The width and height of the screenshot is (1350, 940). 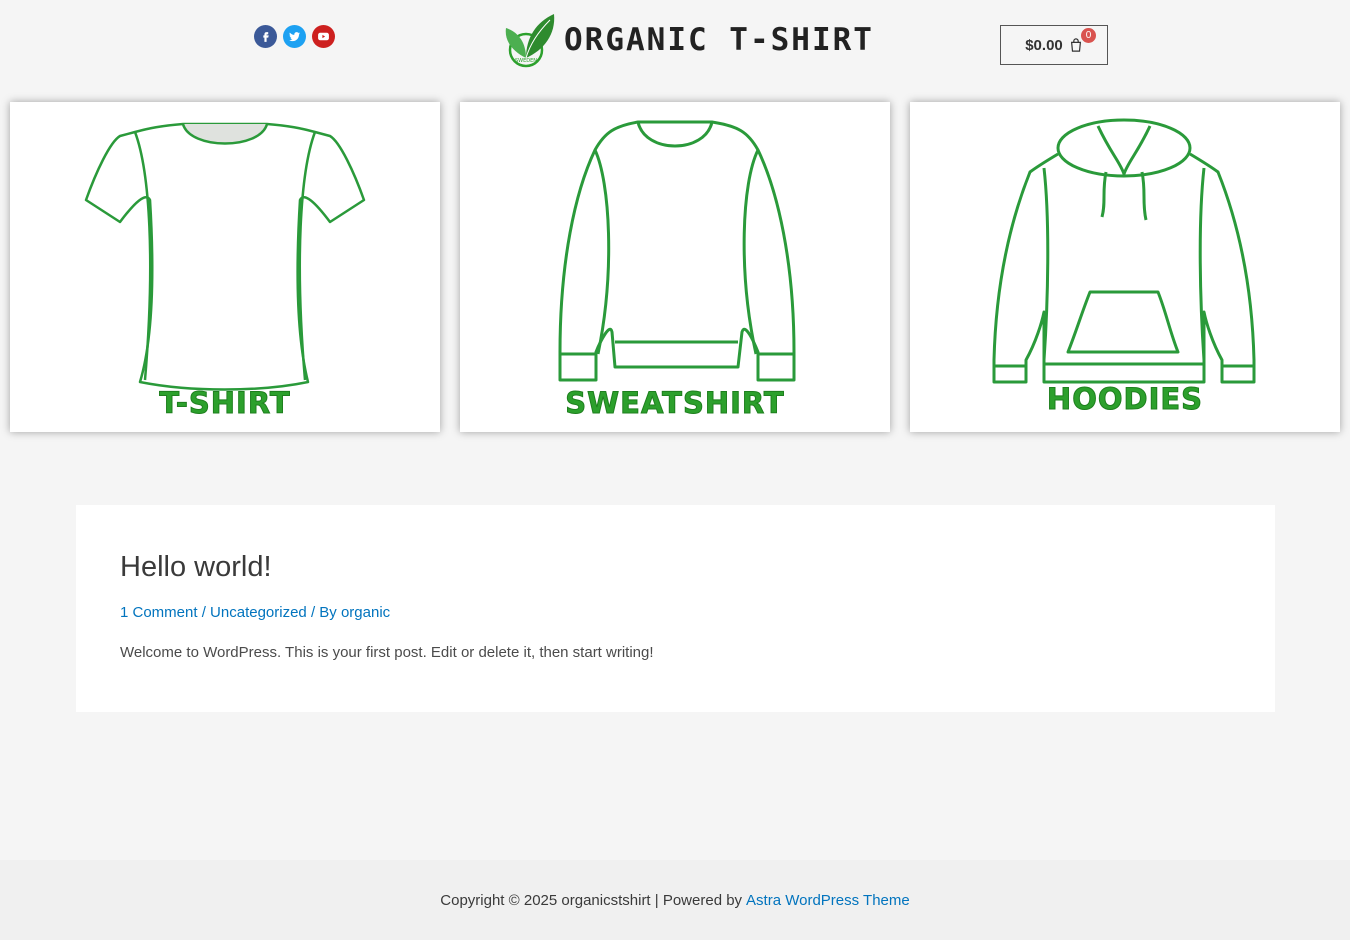 I want to click on twitter-icon, so click(x=294, y=36).